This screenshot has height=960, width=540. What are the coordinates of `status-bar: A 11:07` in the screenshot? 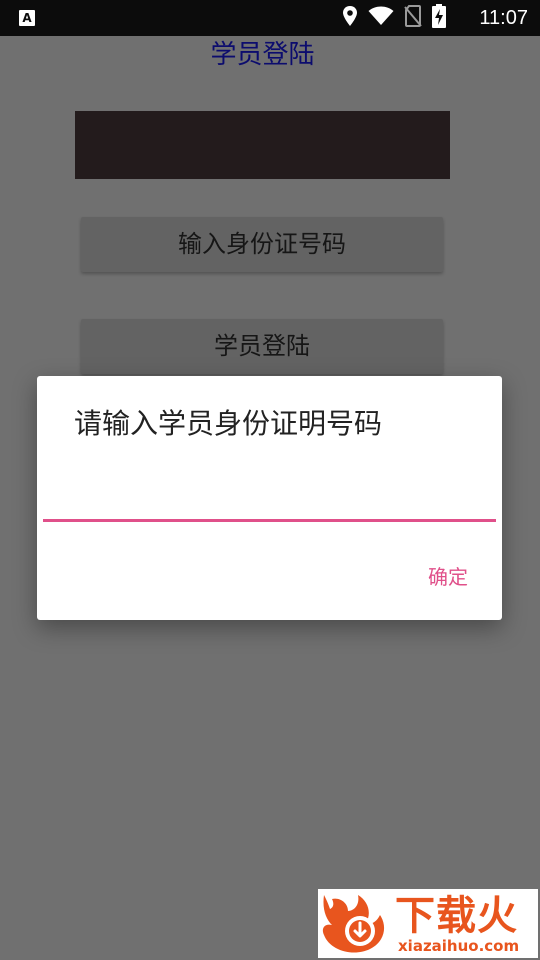 It's located at (270, 18).